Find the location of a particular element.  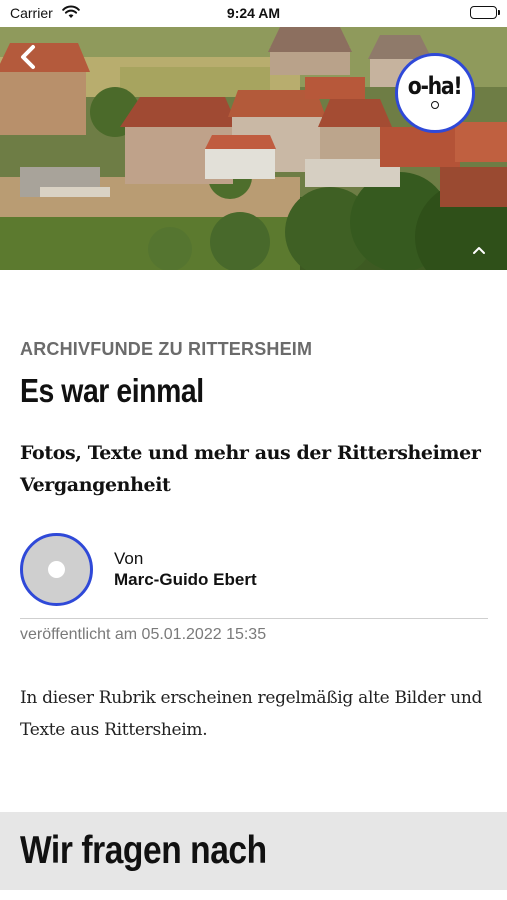

clock: 9:24 AM is located at coordinates (253, 13).